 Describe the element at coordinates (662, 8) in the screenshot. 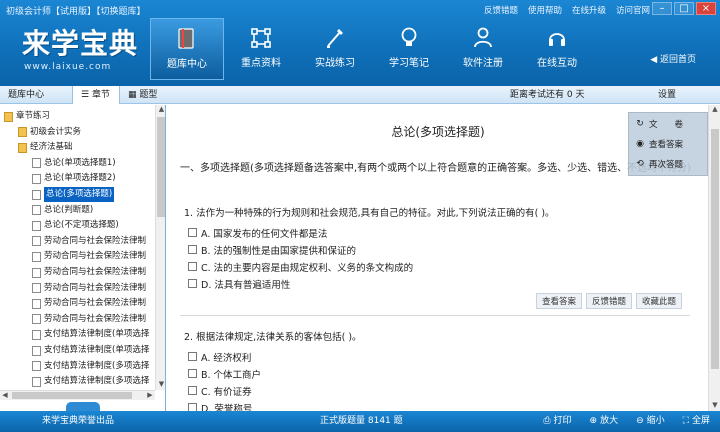

I see `minimize-button: –` at that location.